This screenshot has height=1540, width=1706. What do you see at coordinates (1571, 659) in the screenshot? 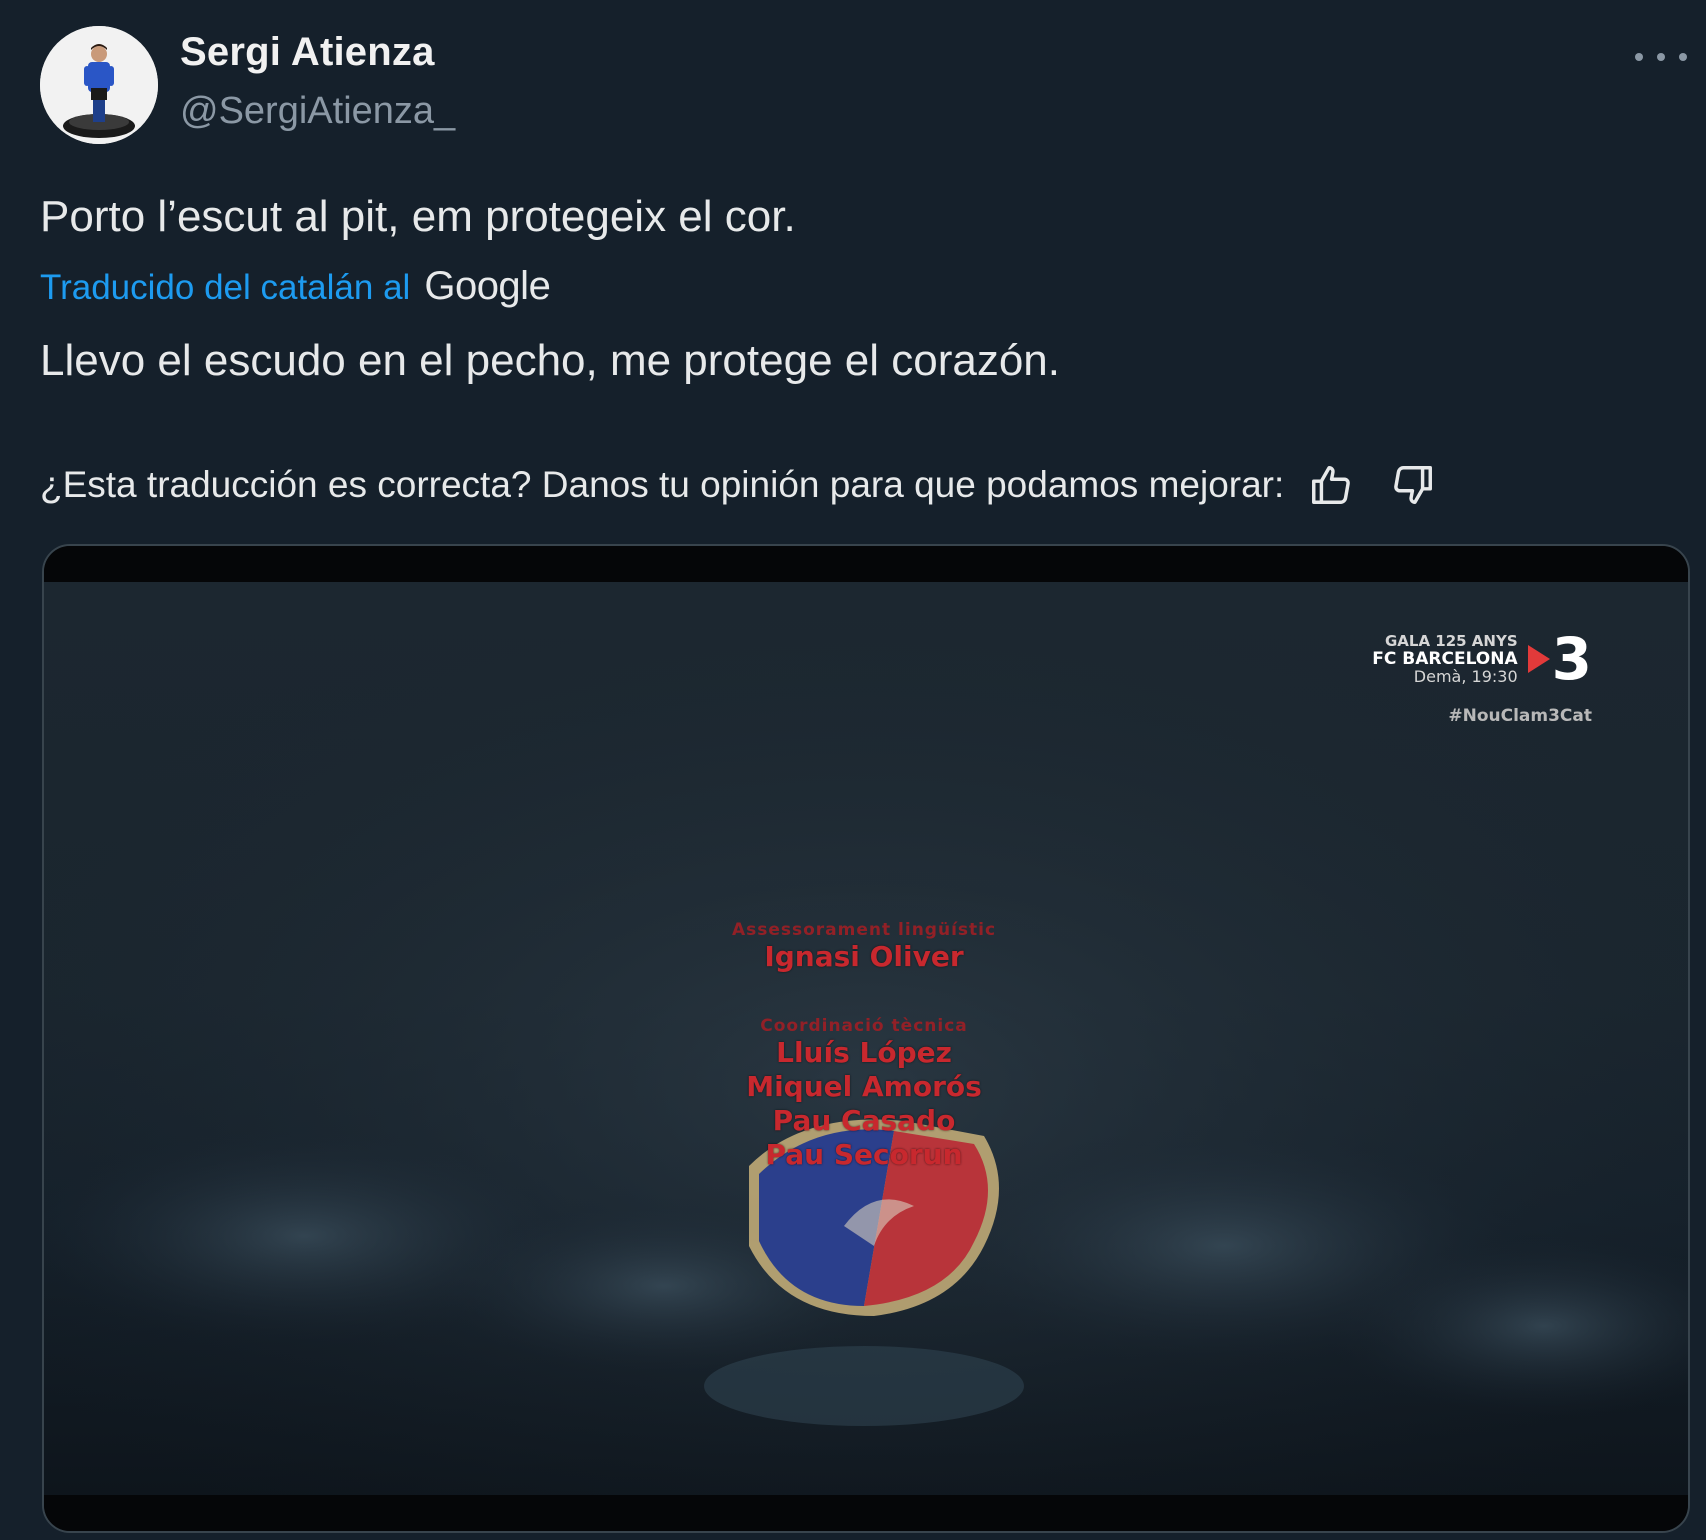
I see `tv3-channel-number: 3` at bounding box center [1571, 659].